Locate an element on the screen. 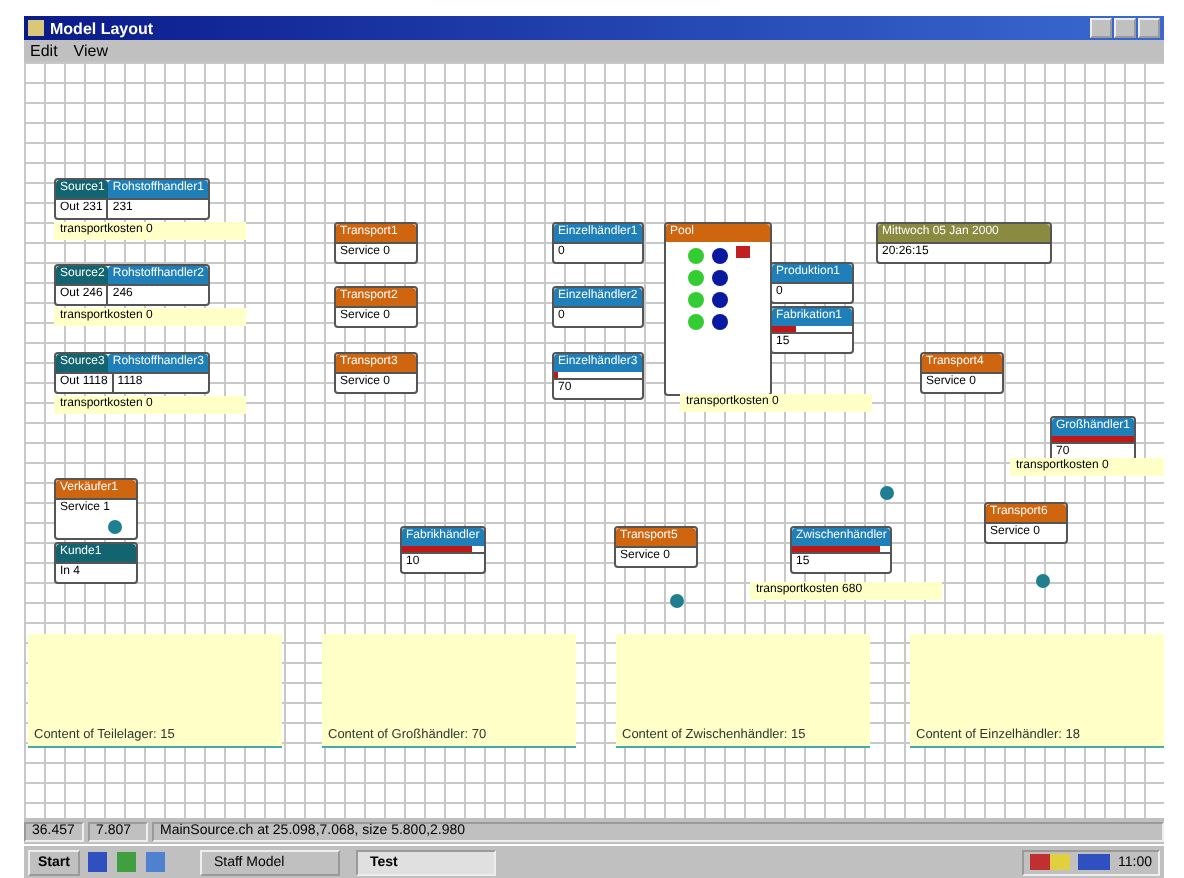 This screenshot has width=1184, height=878. window-title: Model Layout is located at coordinates (103, 28).